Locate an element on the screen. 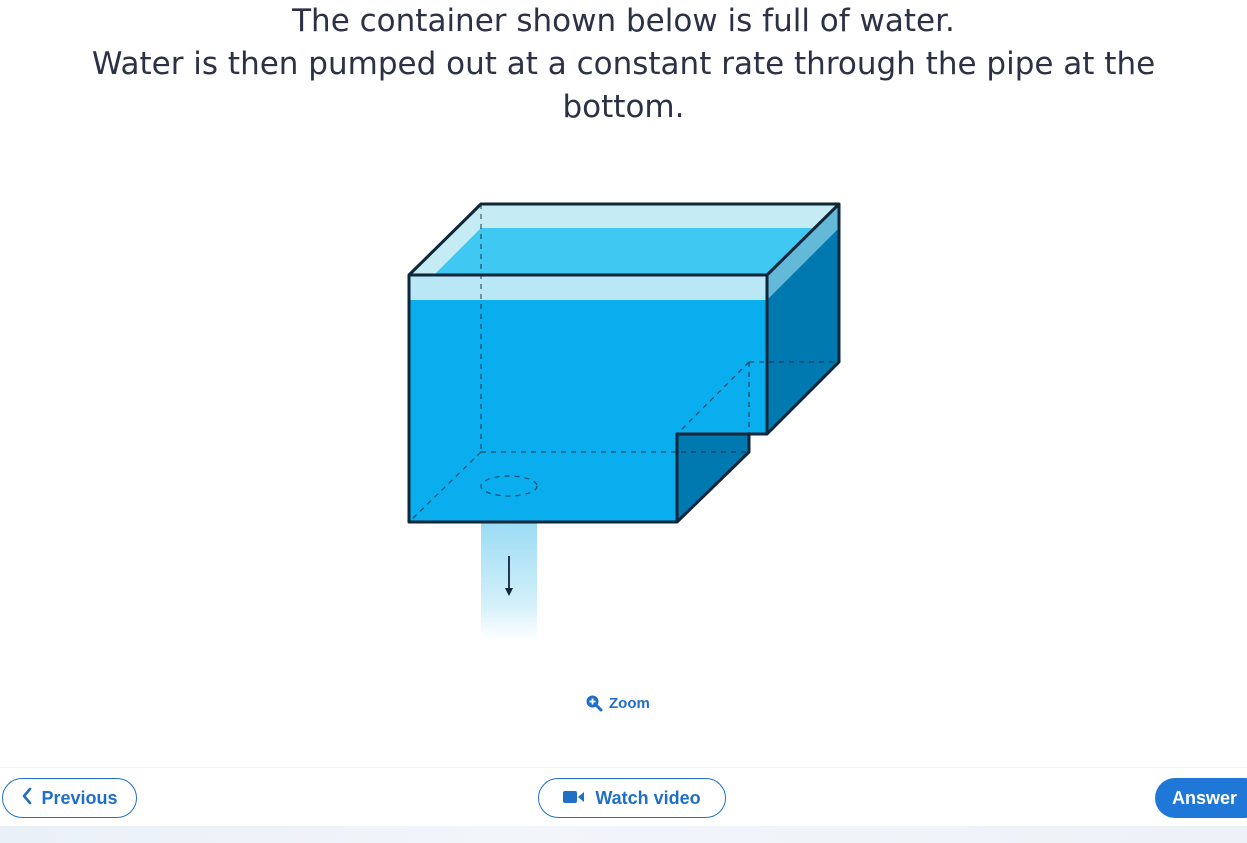  answer-label: Answer is located at coordinates (1205, 797).